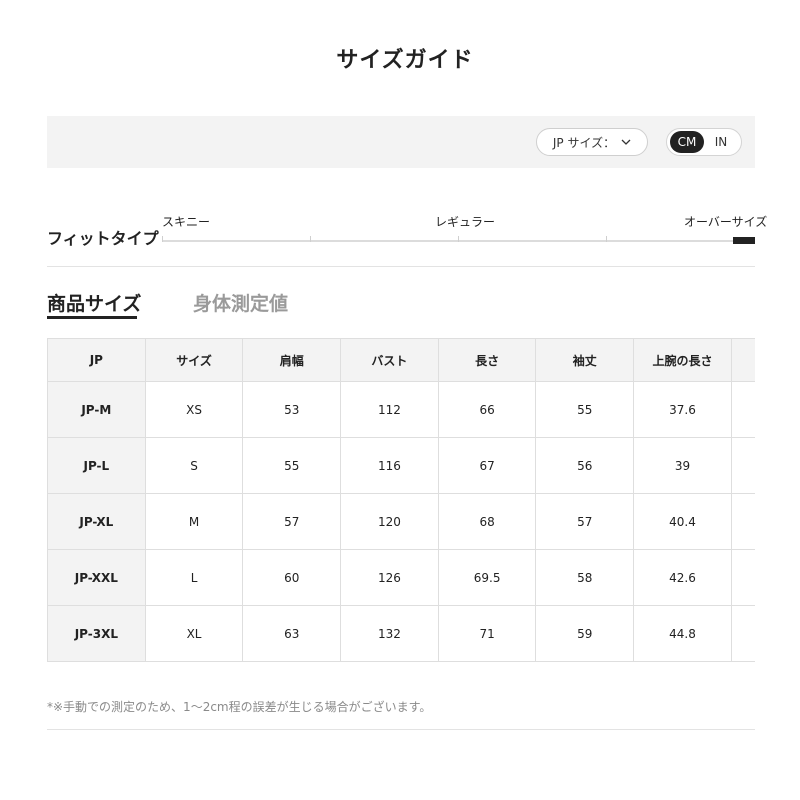  I want to click on table-cell: 69.5, so click(487, 577).